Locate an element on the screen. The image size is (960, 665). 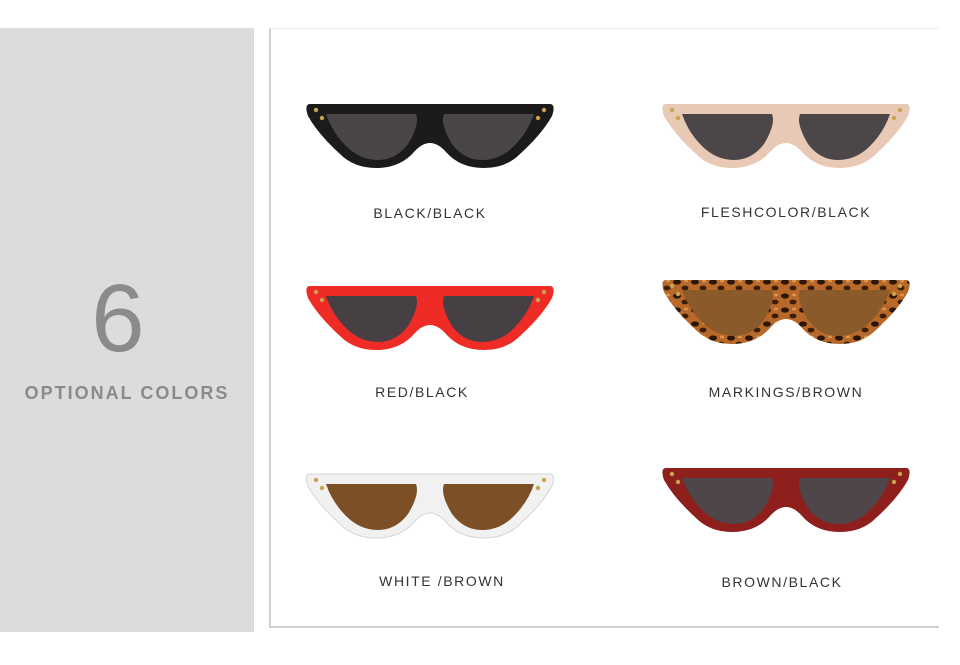
variant-black-black: BLACK/BLACK is located at coordinates (430, 163).